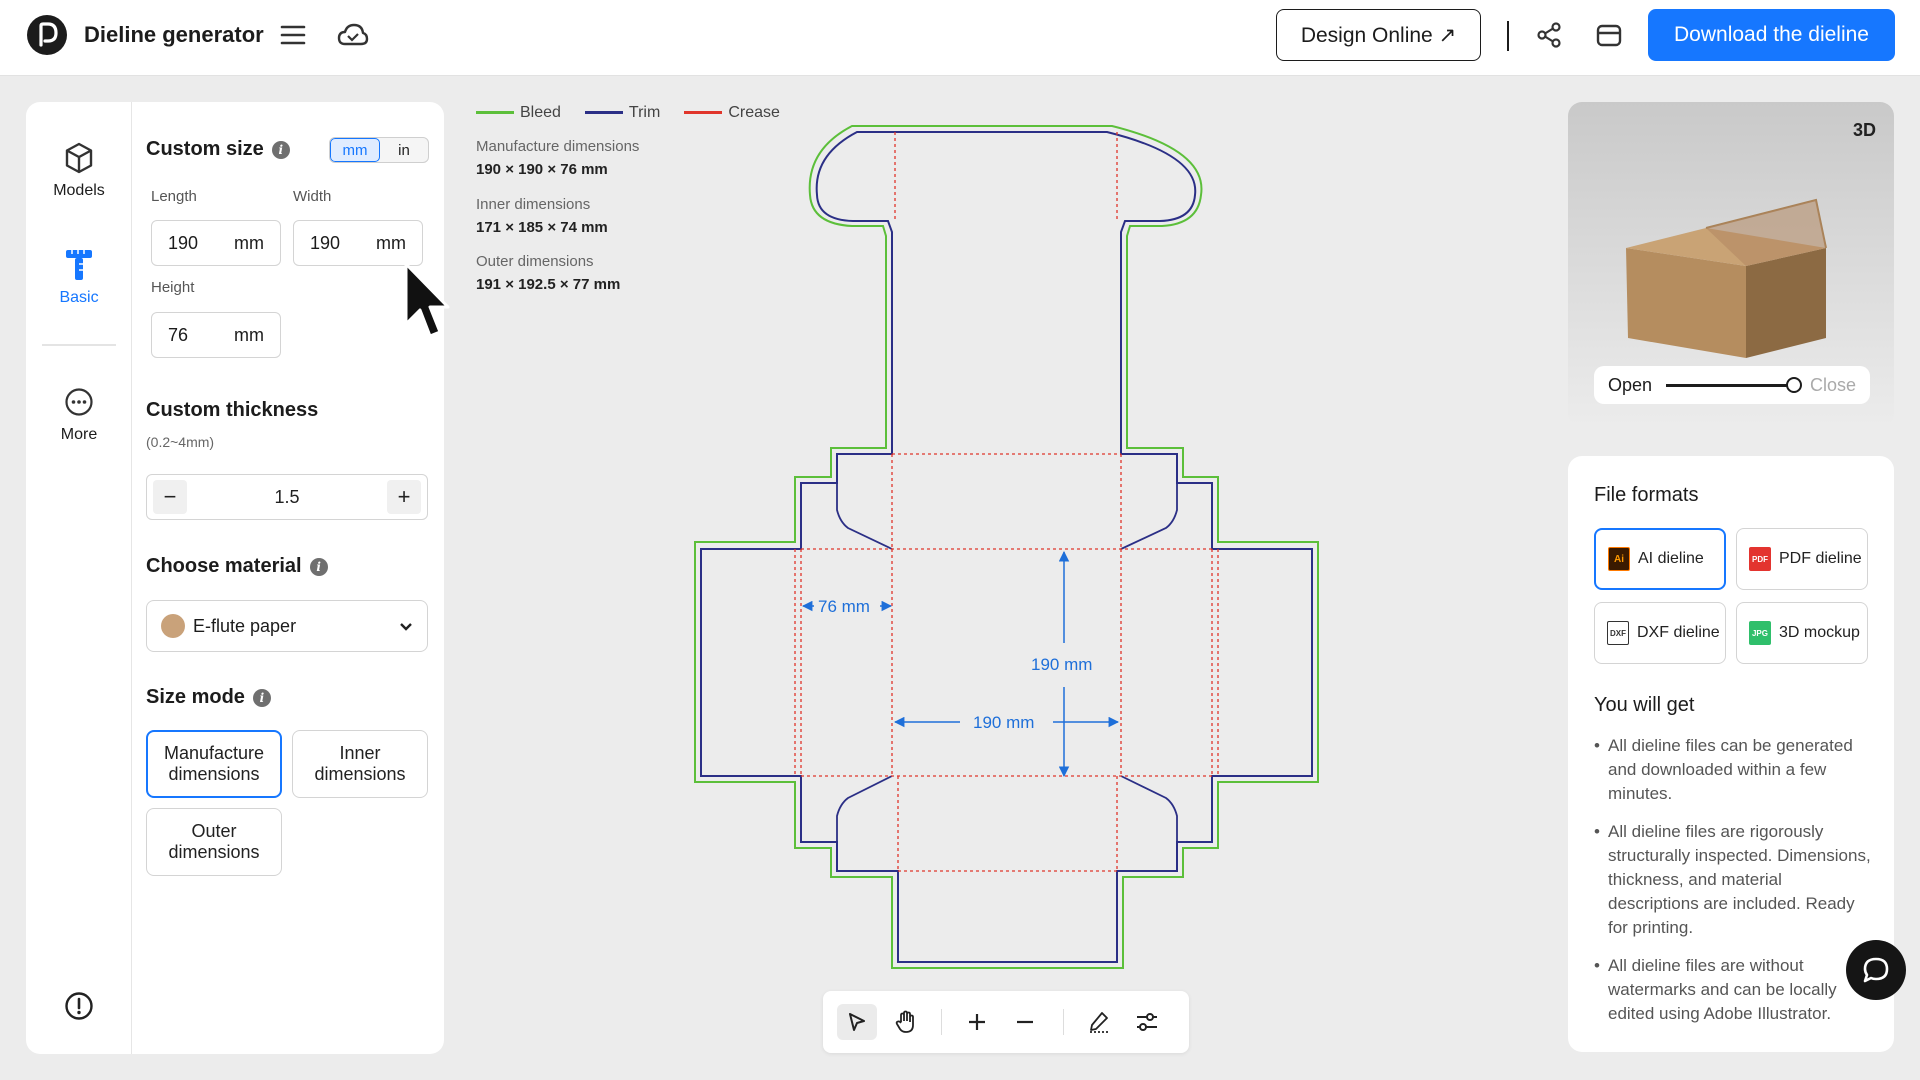 The height and width of the screenshot is (1080, 1920). What do you see at coordinates (173, 287) in the screenshot?
I see `height-label: Height` at bounding box center [173, 287].